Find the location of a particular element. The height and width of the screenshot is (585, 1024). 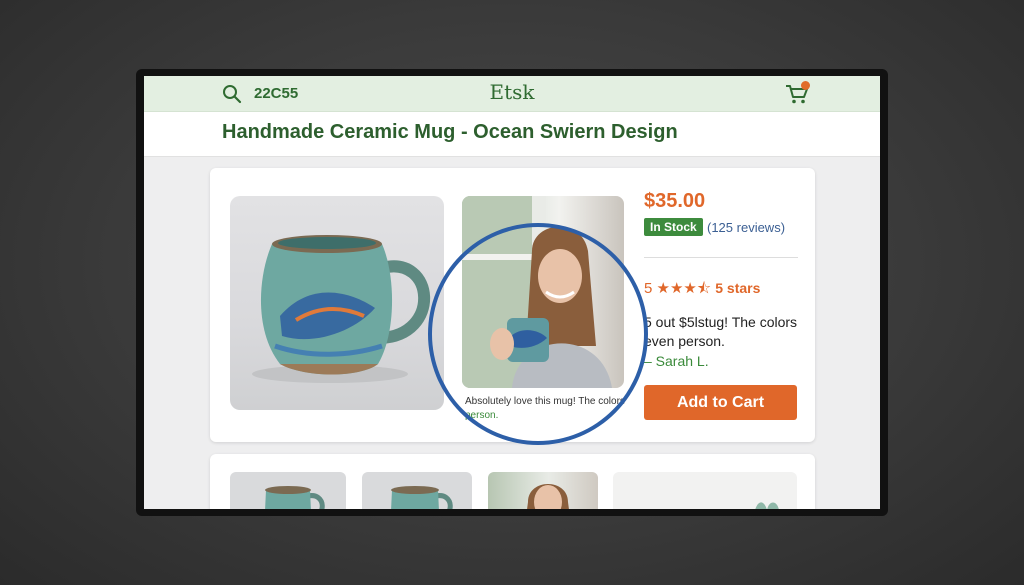

review-caption-line-2: person. is located at coordinates (482, 415).